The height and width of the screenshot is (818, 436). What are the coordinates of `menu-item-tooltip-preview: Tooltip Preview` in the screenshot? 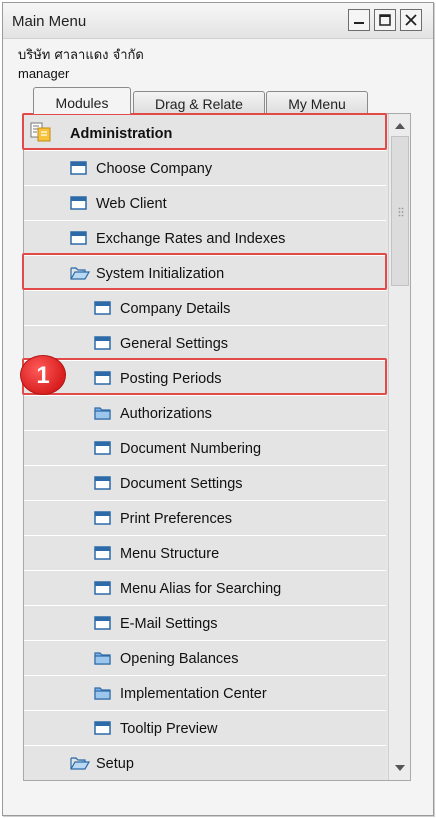 It's located at (205, 728).